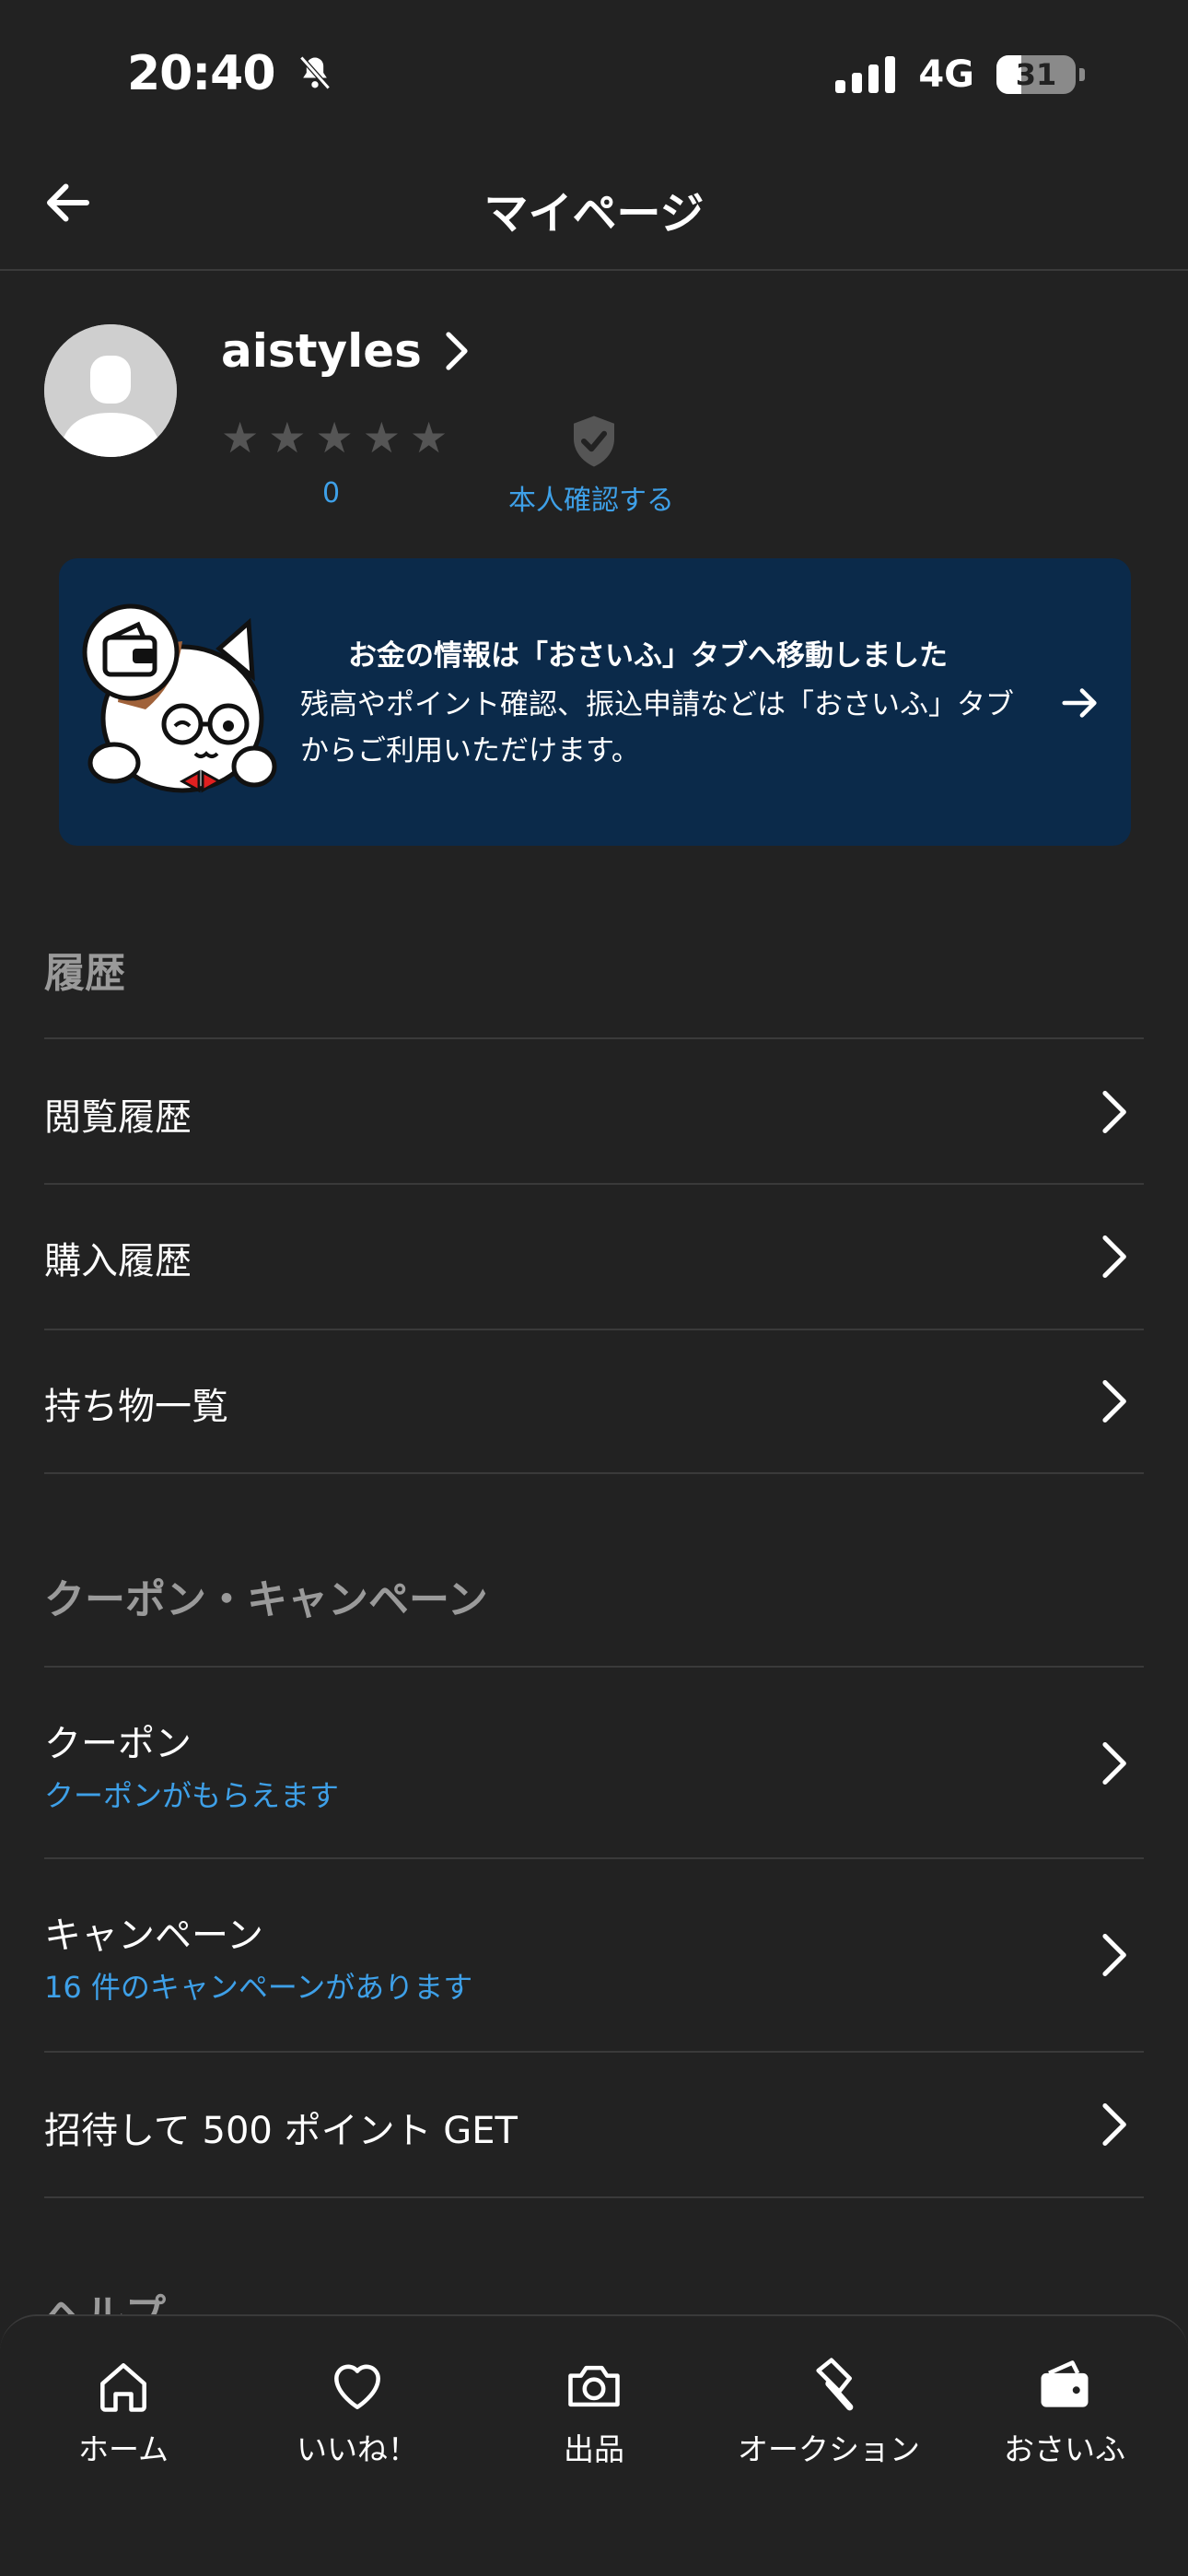 The image size is (1188, 2576). I want to click on default-user-icon, so click(111, 390).